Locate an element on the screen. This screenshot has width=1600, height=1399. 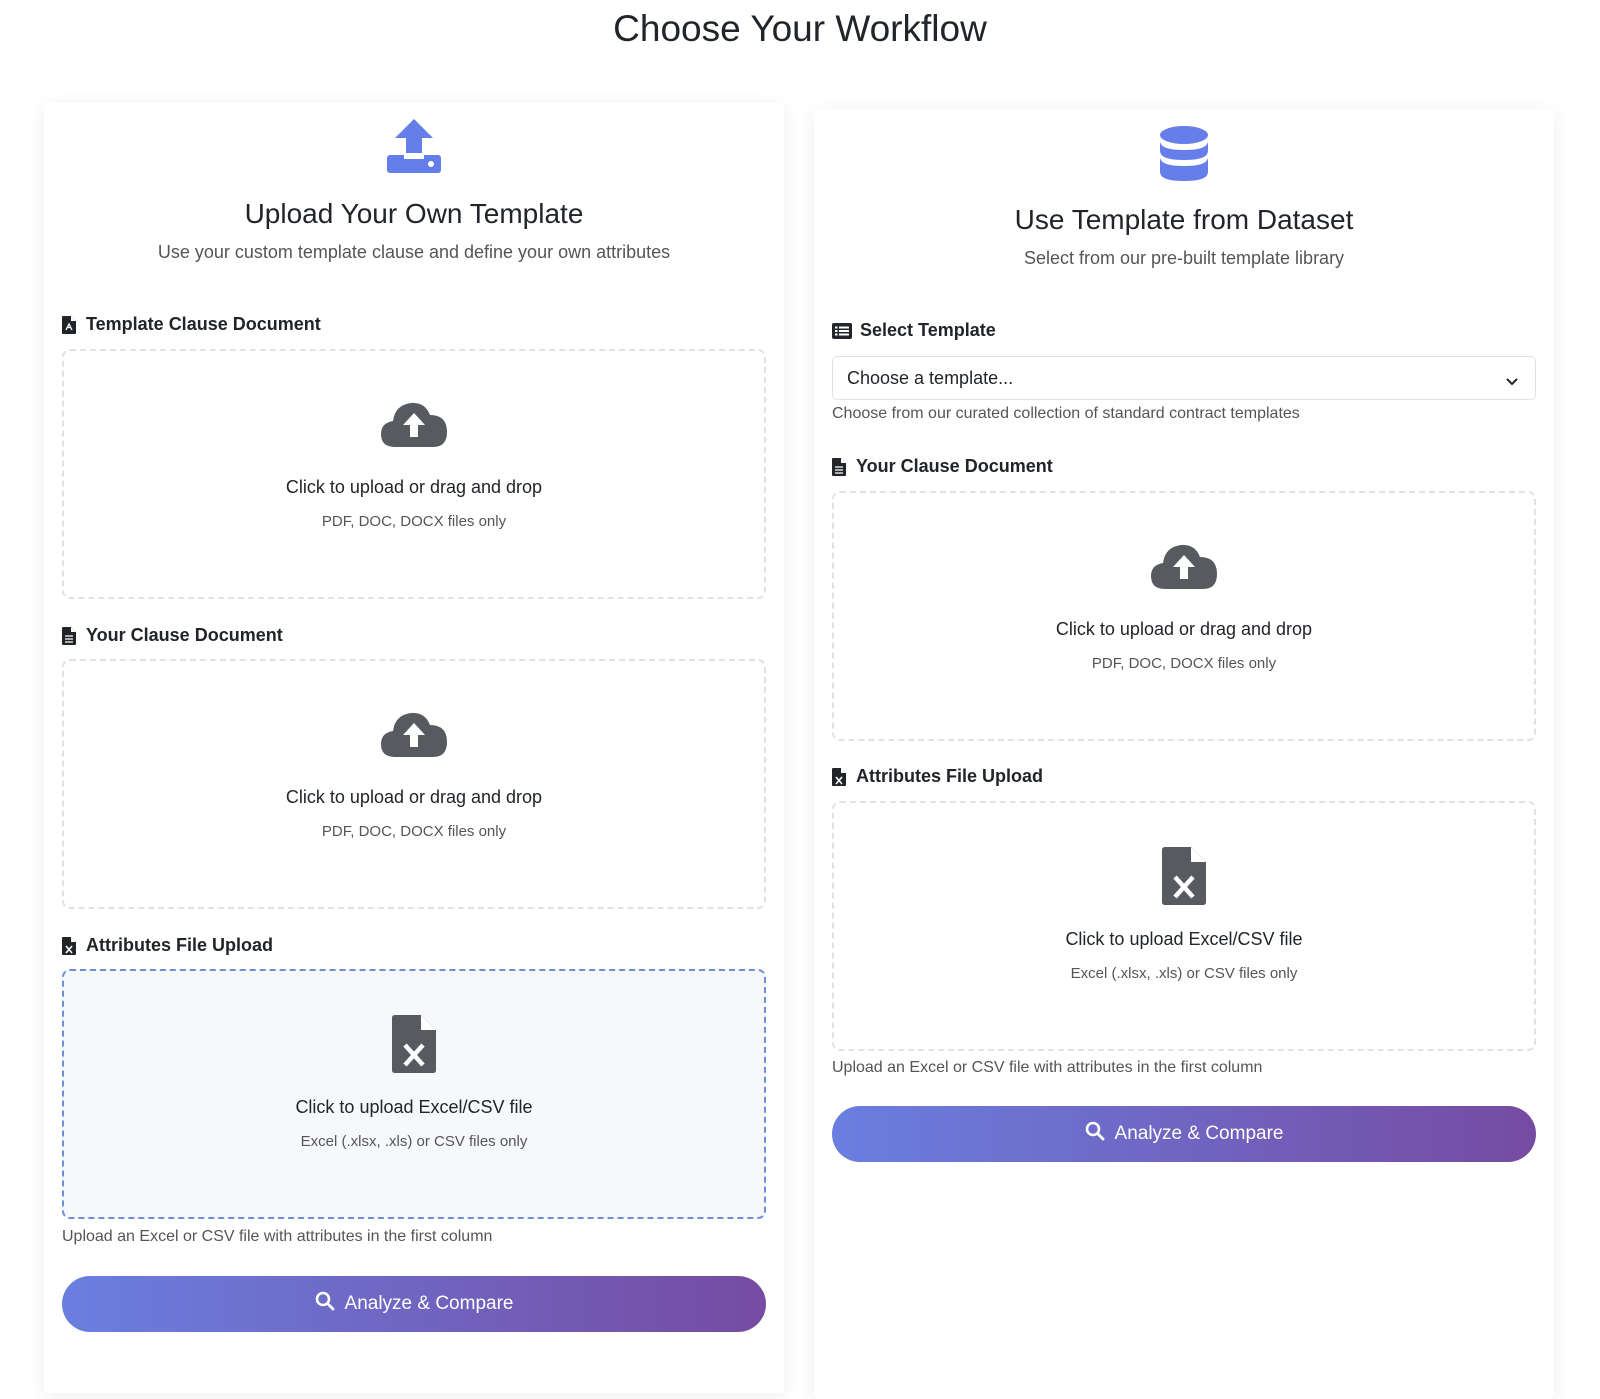
template-clause-label: Template Clause Document is located at coordinates (191, 324).